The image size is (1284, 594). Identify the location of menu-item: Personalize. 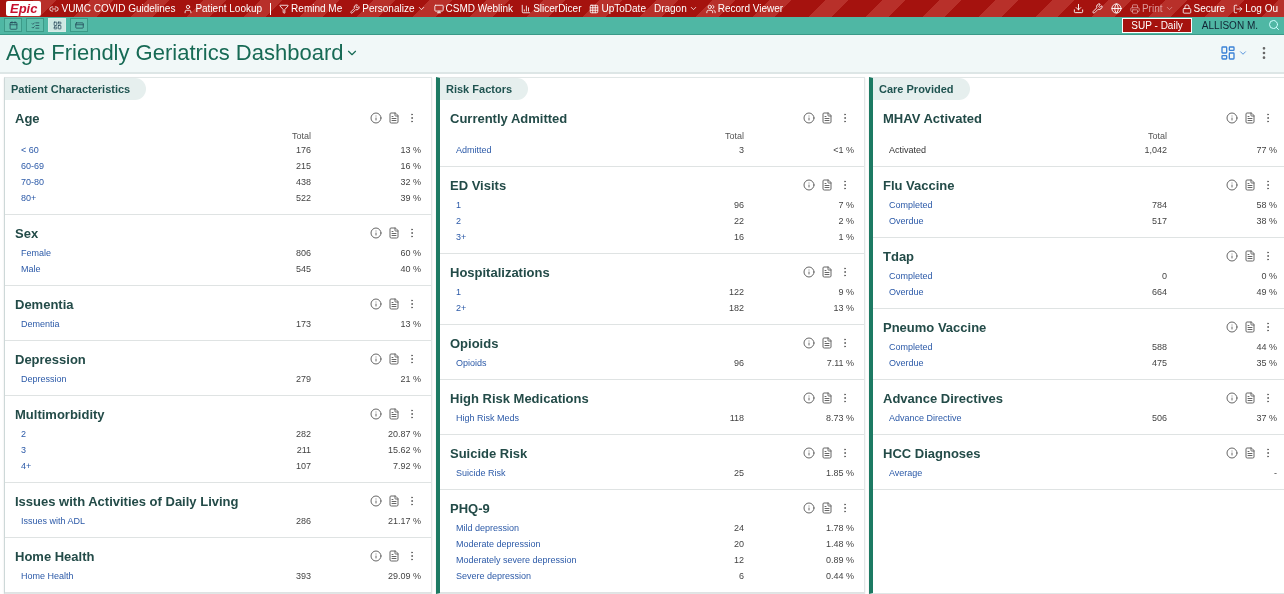
(388, 9).